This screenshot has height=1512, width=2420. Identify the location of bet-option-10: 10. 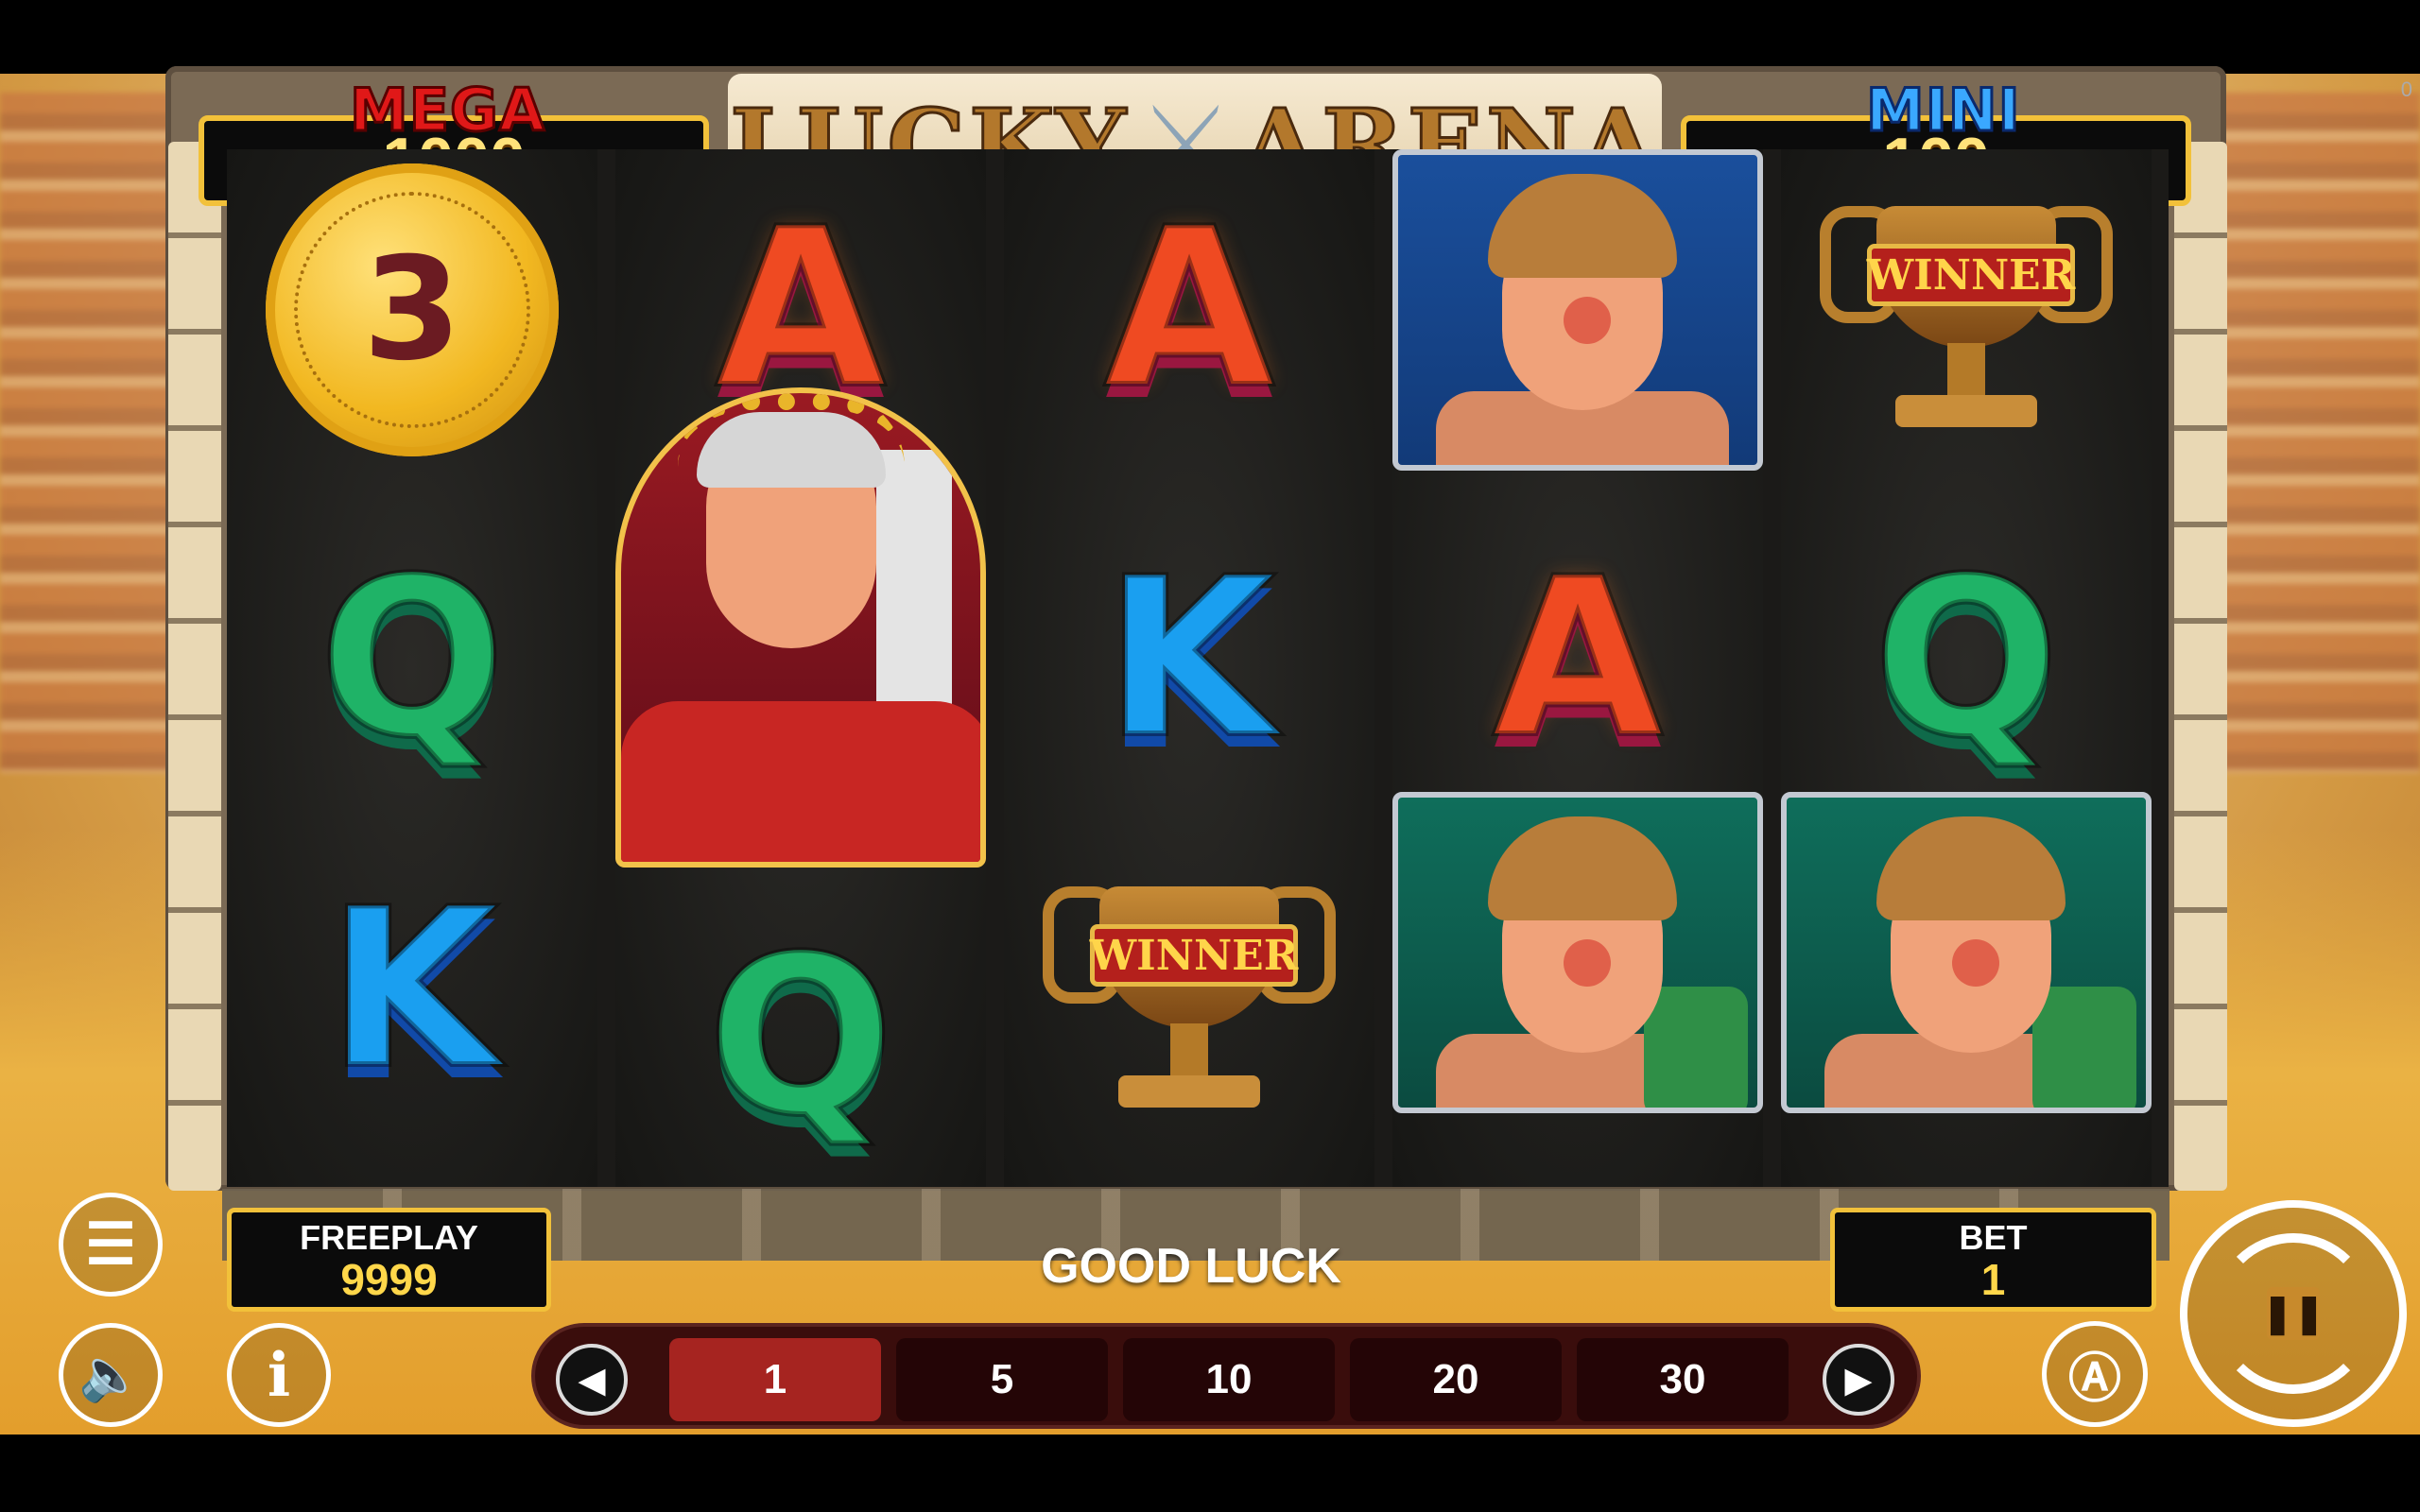
(1229, 1379).